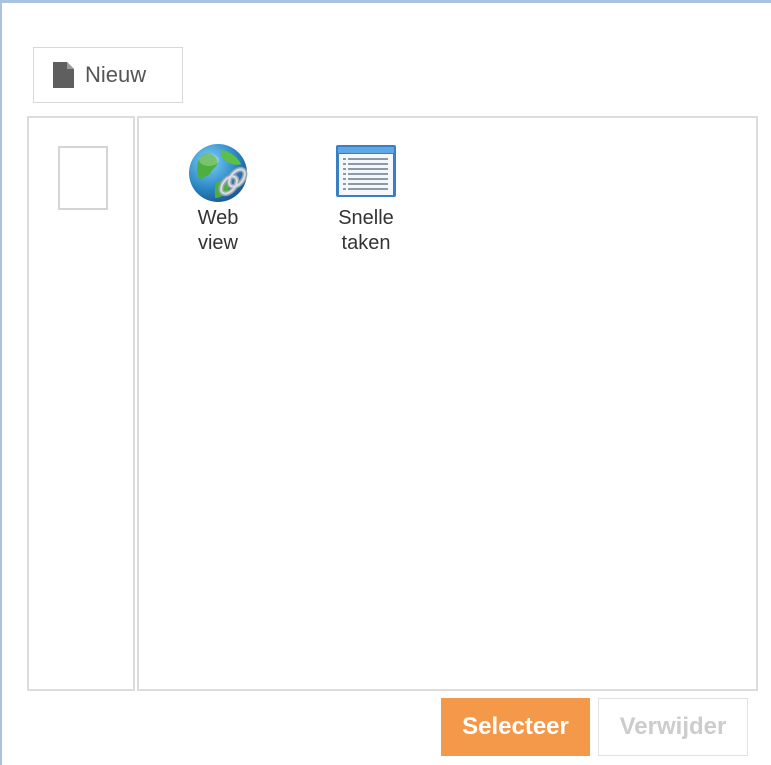 This screenshot has height=765, width=771. I want to click on tile-label-quick-tasks: Snelle taken, so click(366, 230).